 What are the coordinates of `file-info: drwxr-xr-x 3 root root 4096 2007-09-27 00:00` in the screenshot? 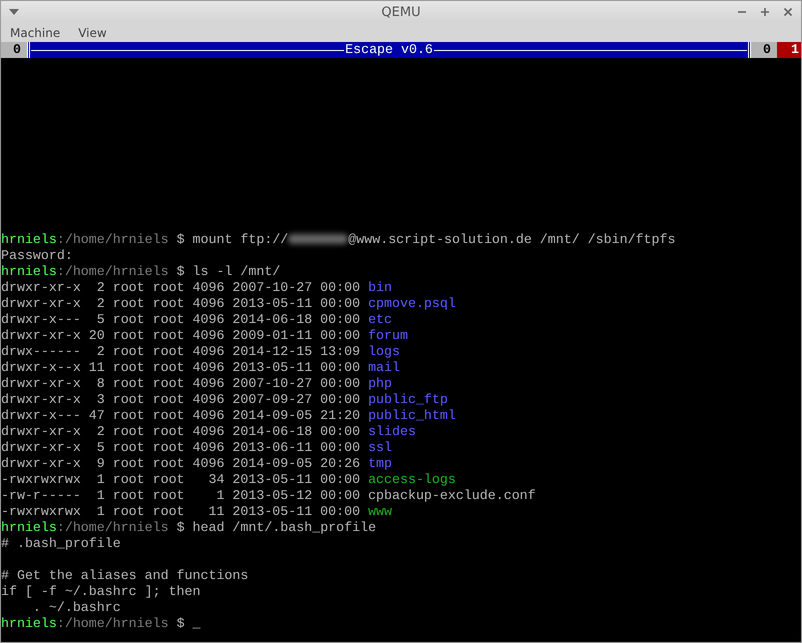 It's located at (180, 399).